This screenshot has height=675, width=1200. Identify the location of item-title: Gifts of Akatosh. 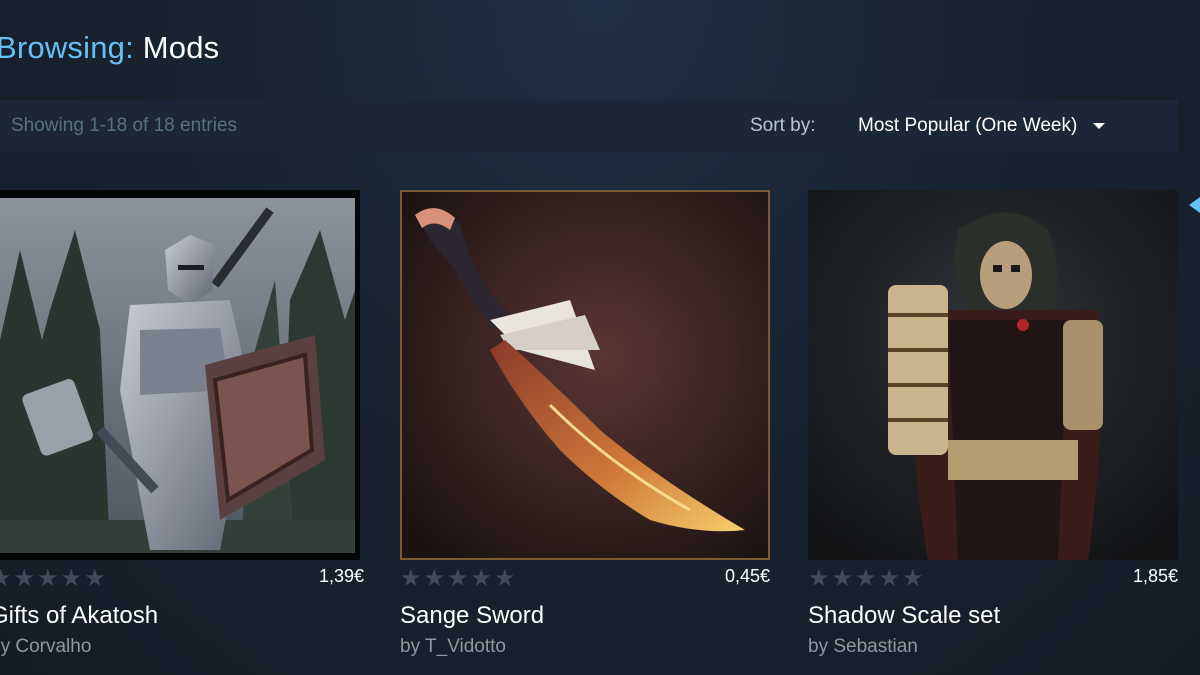
(79, 616).